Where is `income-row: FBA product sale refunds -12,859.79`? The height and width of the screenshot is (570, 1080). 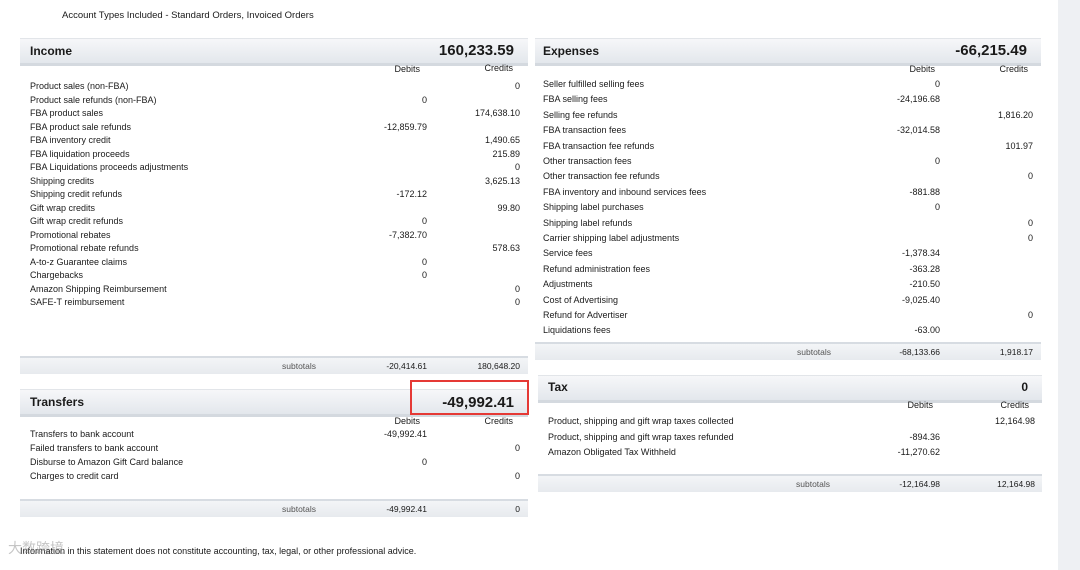 income-row: FBA product sale refunds -12,859.79 is located at coordinates (274, 128).